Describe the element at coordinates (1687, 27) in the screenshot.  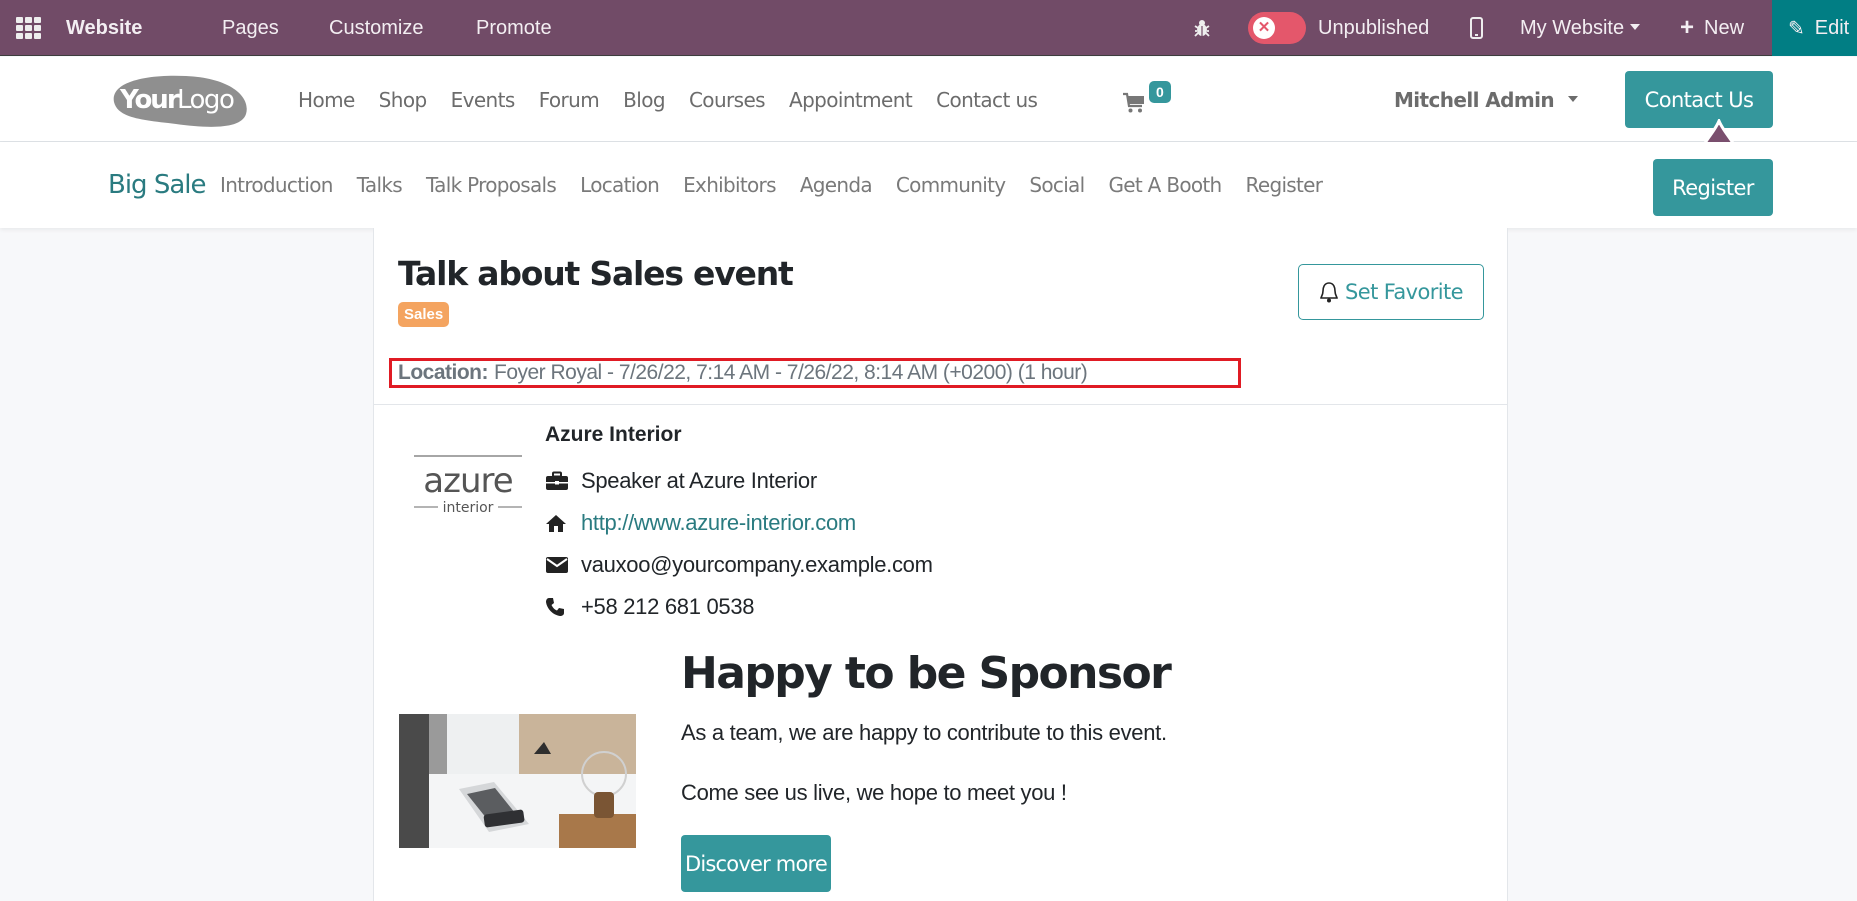
I see `plus-icon: +` at that location.